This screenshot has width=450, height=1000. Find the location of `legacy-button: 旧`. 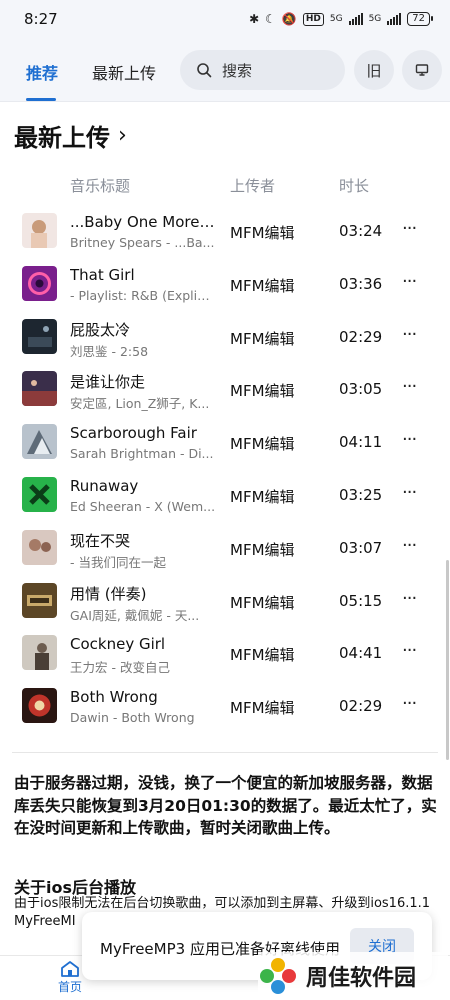

legacy-button: 旧 is located at coordinates (374, 70).